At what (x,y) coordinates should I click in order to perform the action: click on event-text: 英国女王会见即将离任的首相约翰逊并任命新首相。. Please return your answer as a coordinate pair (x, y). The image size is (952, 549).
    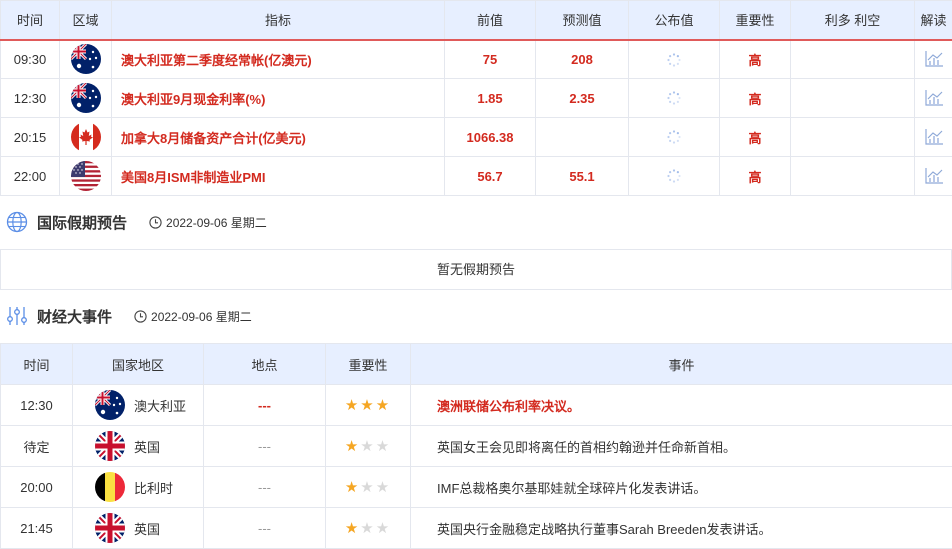
    Looking at the image, I should click on (681, 446).